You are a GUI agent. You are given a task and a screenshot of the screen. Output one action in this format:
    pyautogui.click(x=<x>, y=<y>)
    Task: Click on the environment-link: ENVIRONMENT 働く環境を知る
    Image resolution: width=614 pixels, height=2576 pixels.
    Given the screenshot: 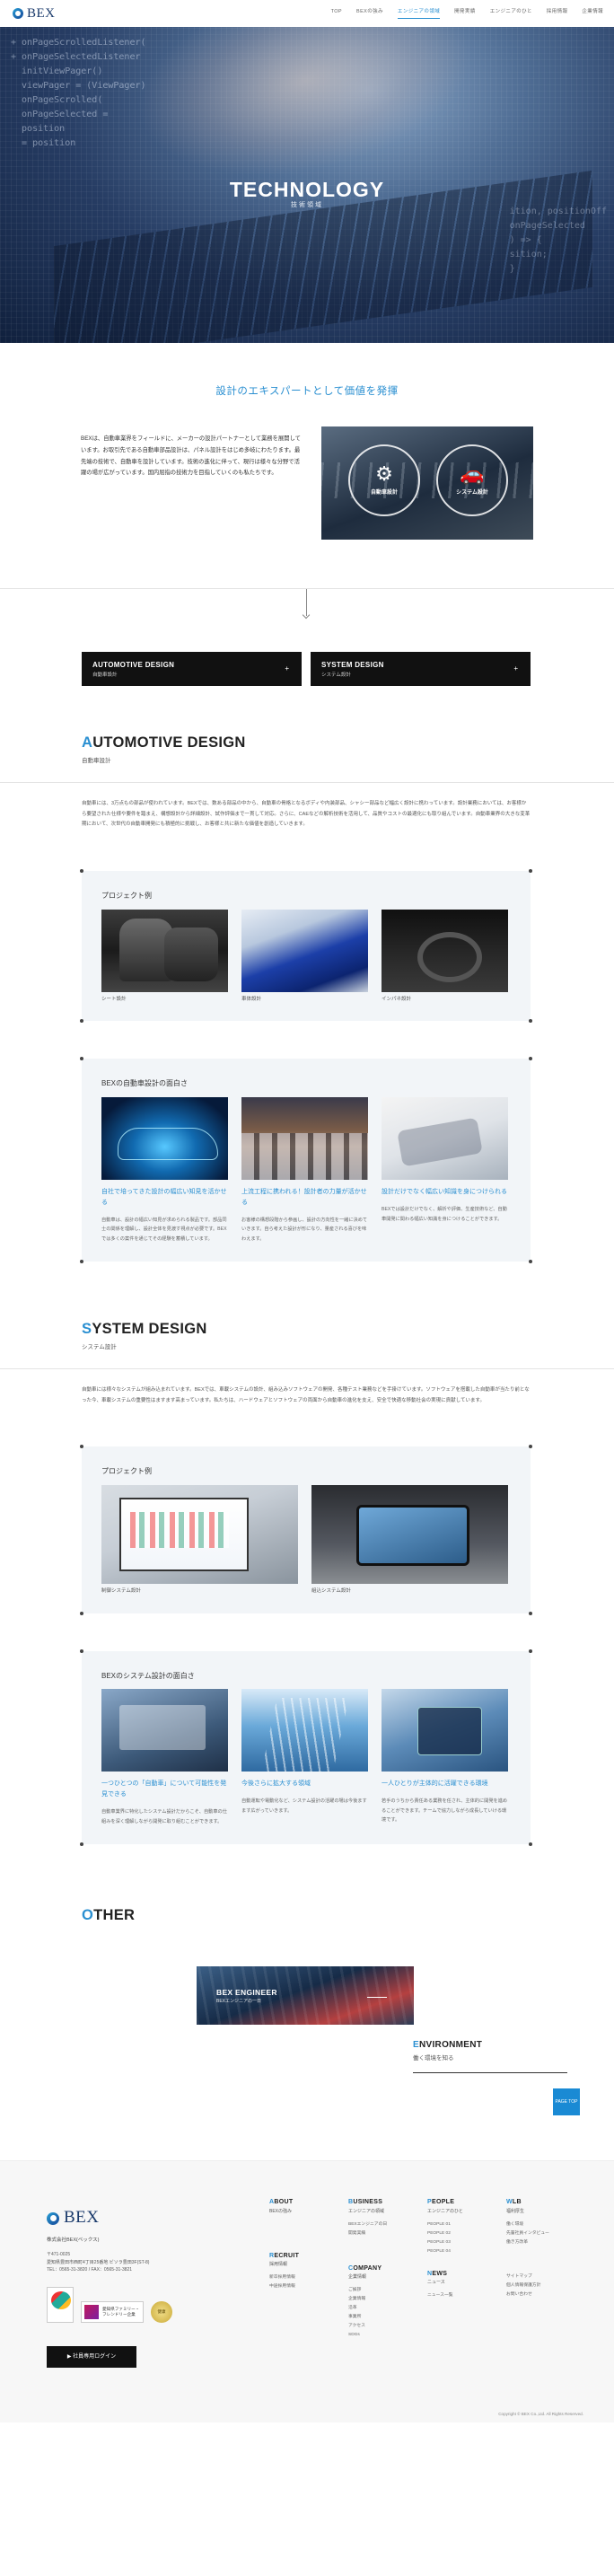 What is the action you would take?
    pyautogui.click(x=490, y=2055)
    